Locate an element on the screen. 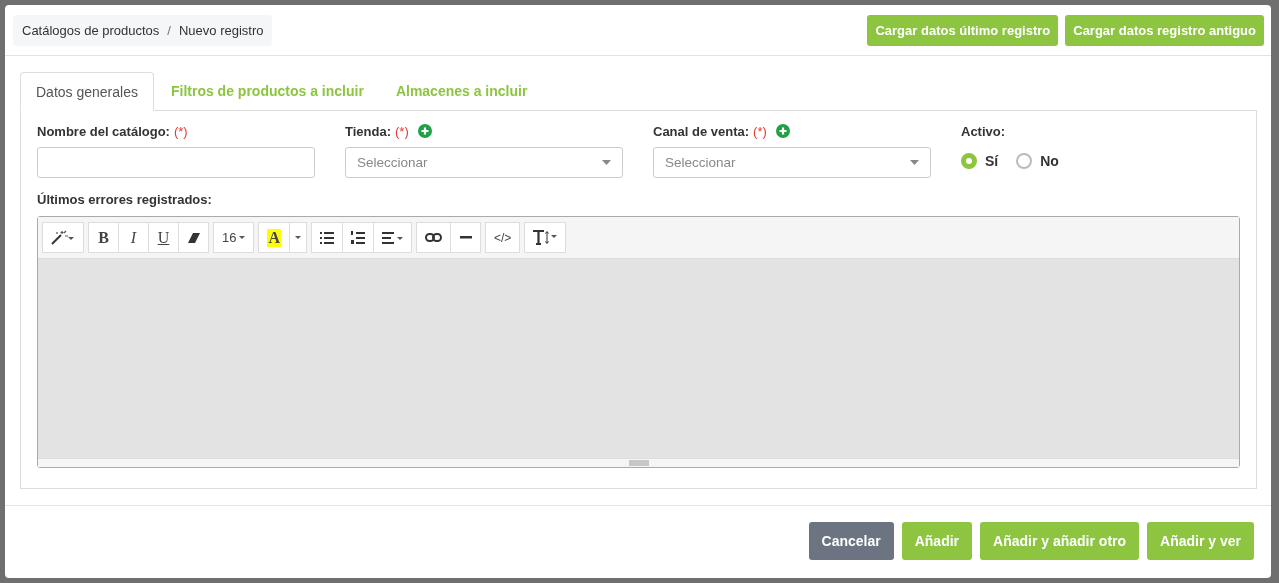 The height and width of the screenshot is (583, 1279). magic-wand-icon is located at coordinates (63, 237).